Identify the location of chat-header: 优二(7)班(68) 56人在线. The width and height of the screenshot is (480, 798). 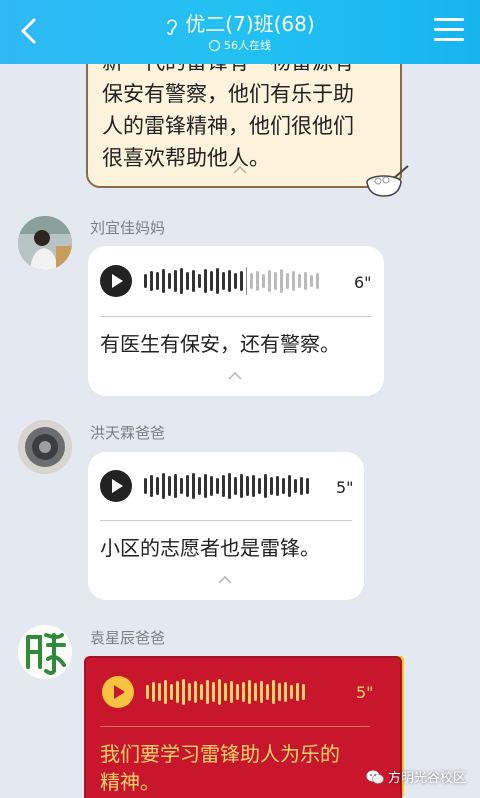
(240, 32).